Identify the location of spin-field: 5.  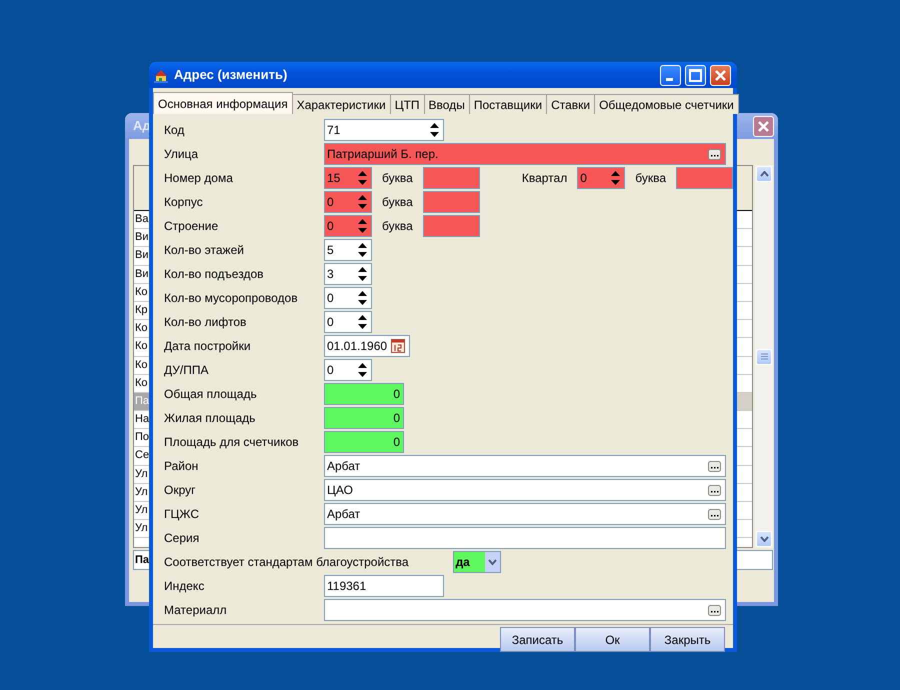
(348, 250).